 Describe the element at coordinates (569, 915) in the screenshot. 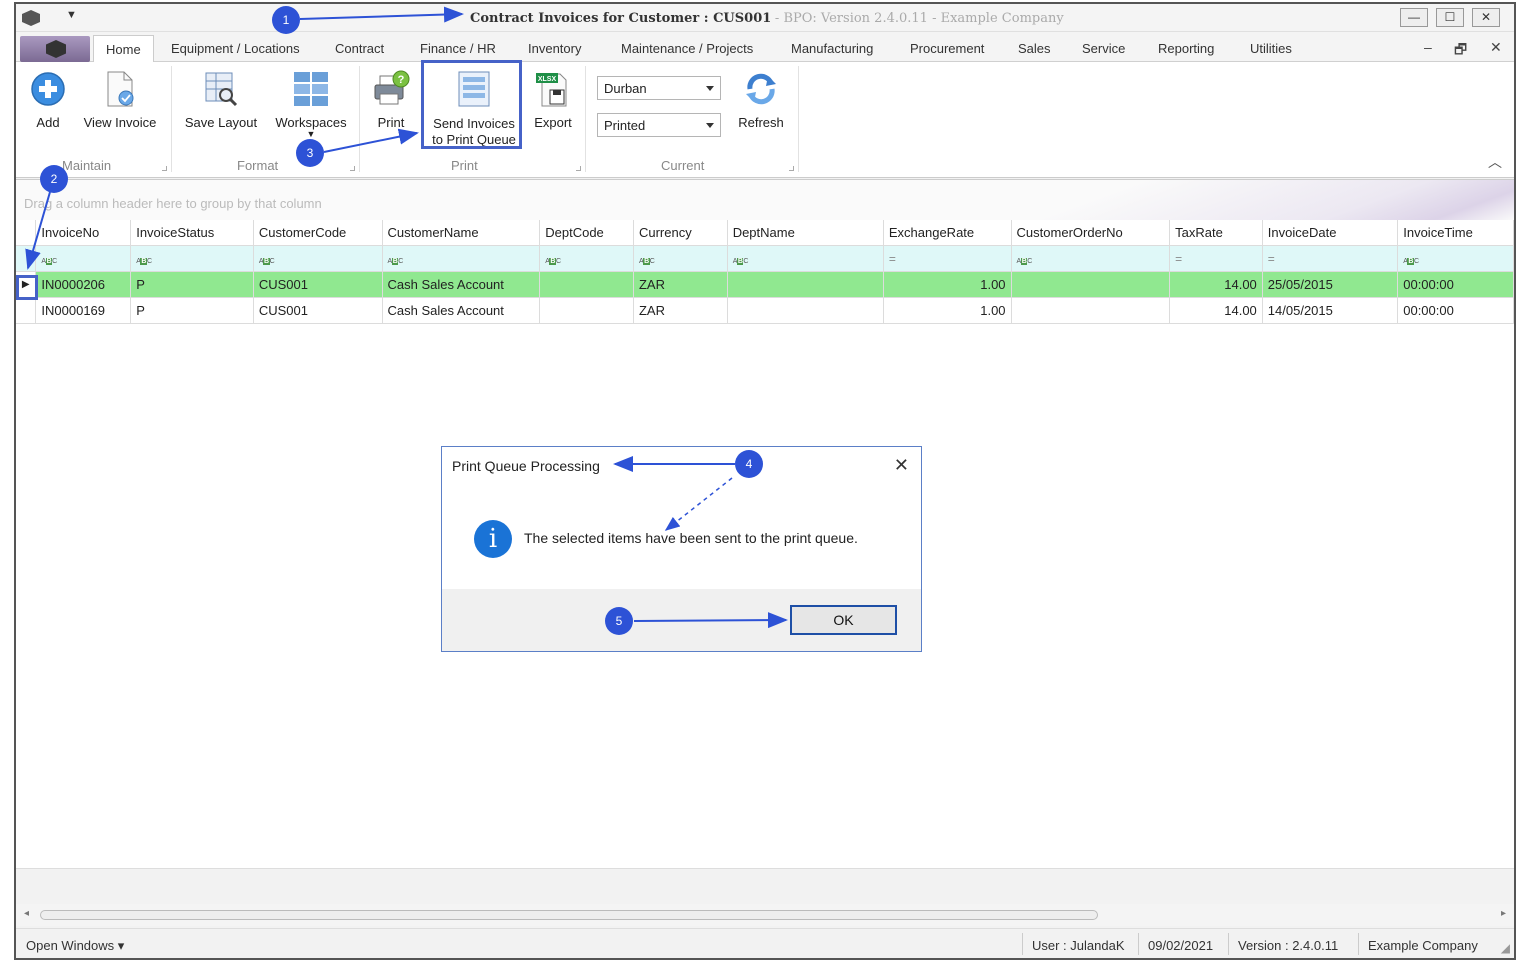

I see `scrollbar-thumb` at that location.